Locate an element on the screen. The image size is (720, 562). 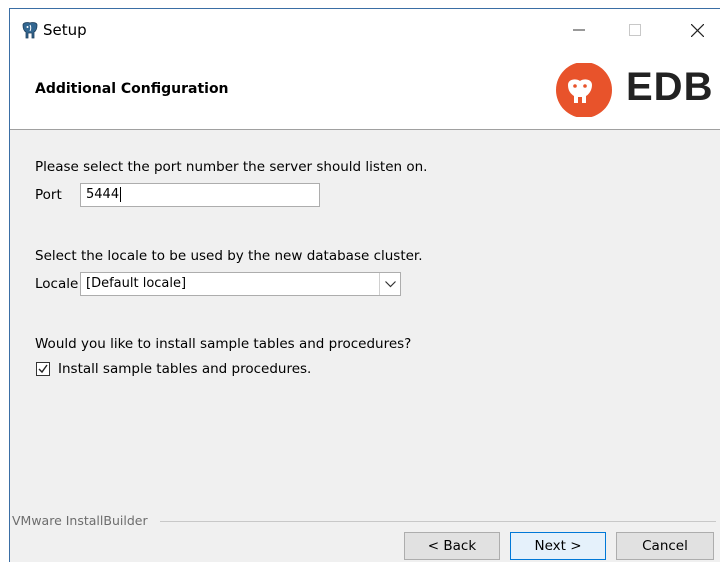
minimize-icon is located at coordinates (579, 30).